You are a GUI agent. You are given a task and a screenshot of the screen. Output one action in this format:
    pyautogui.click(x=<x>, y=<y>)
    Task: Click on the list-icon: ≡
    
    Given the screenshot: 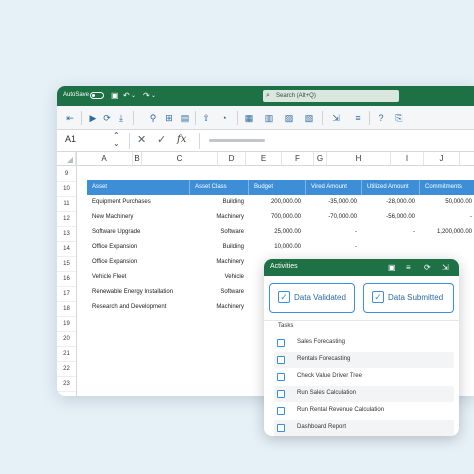 What is the action you would take?
    pyautogui.click(x=408, y=267)
    